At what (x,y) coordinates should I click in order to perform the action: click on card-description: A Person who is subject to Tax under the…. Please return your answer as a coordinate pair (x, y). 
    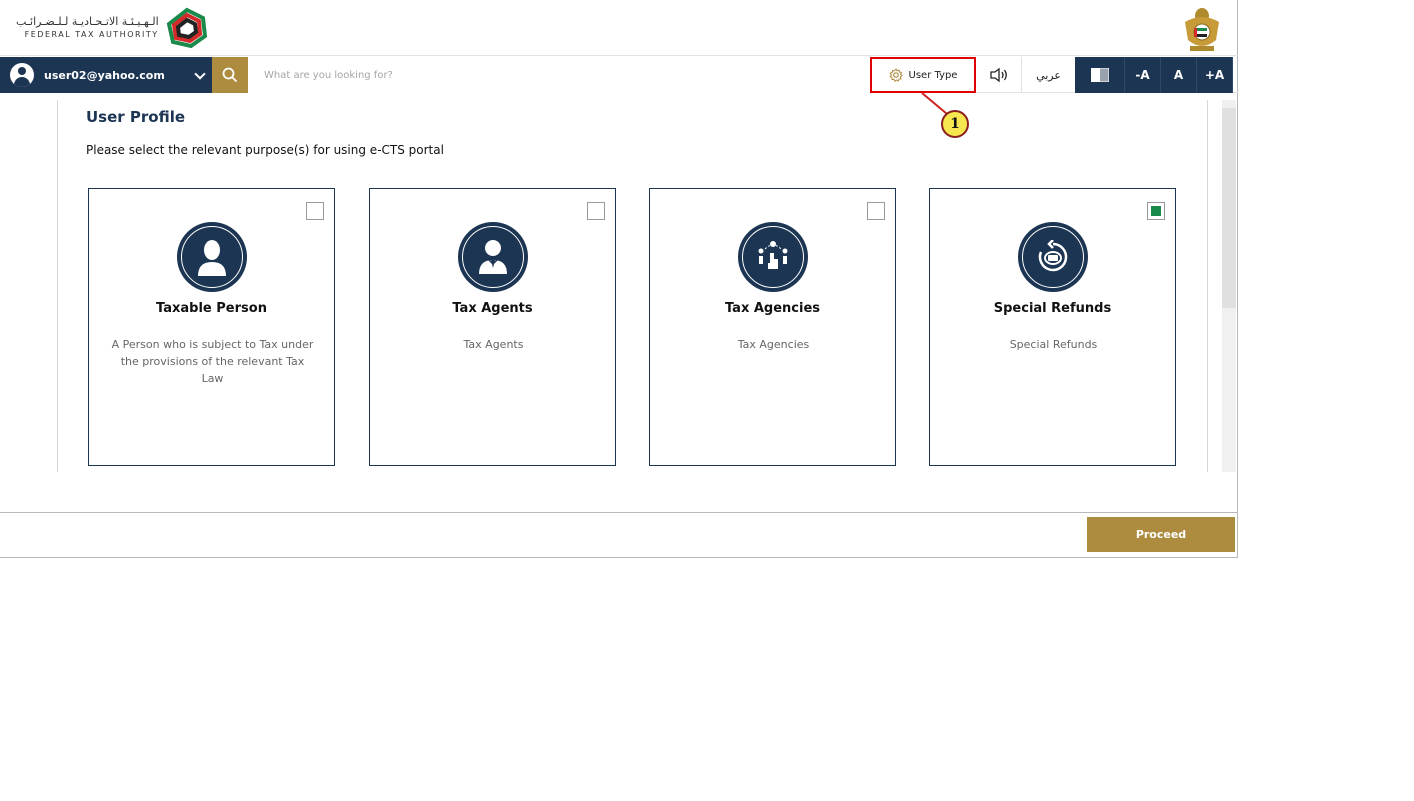
    Looking at the image, I should click on (212, 361).